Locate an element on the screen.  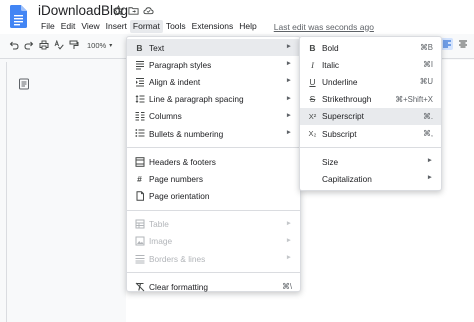
format-menu-page-numbers: # Page numbers is located at coordinates (213, 178).